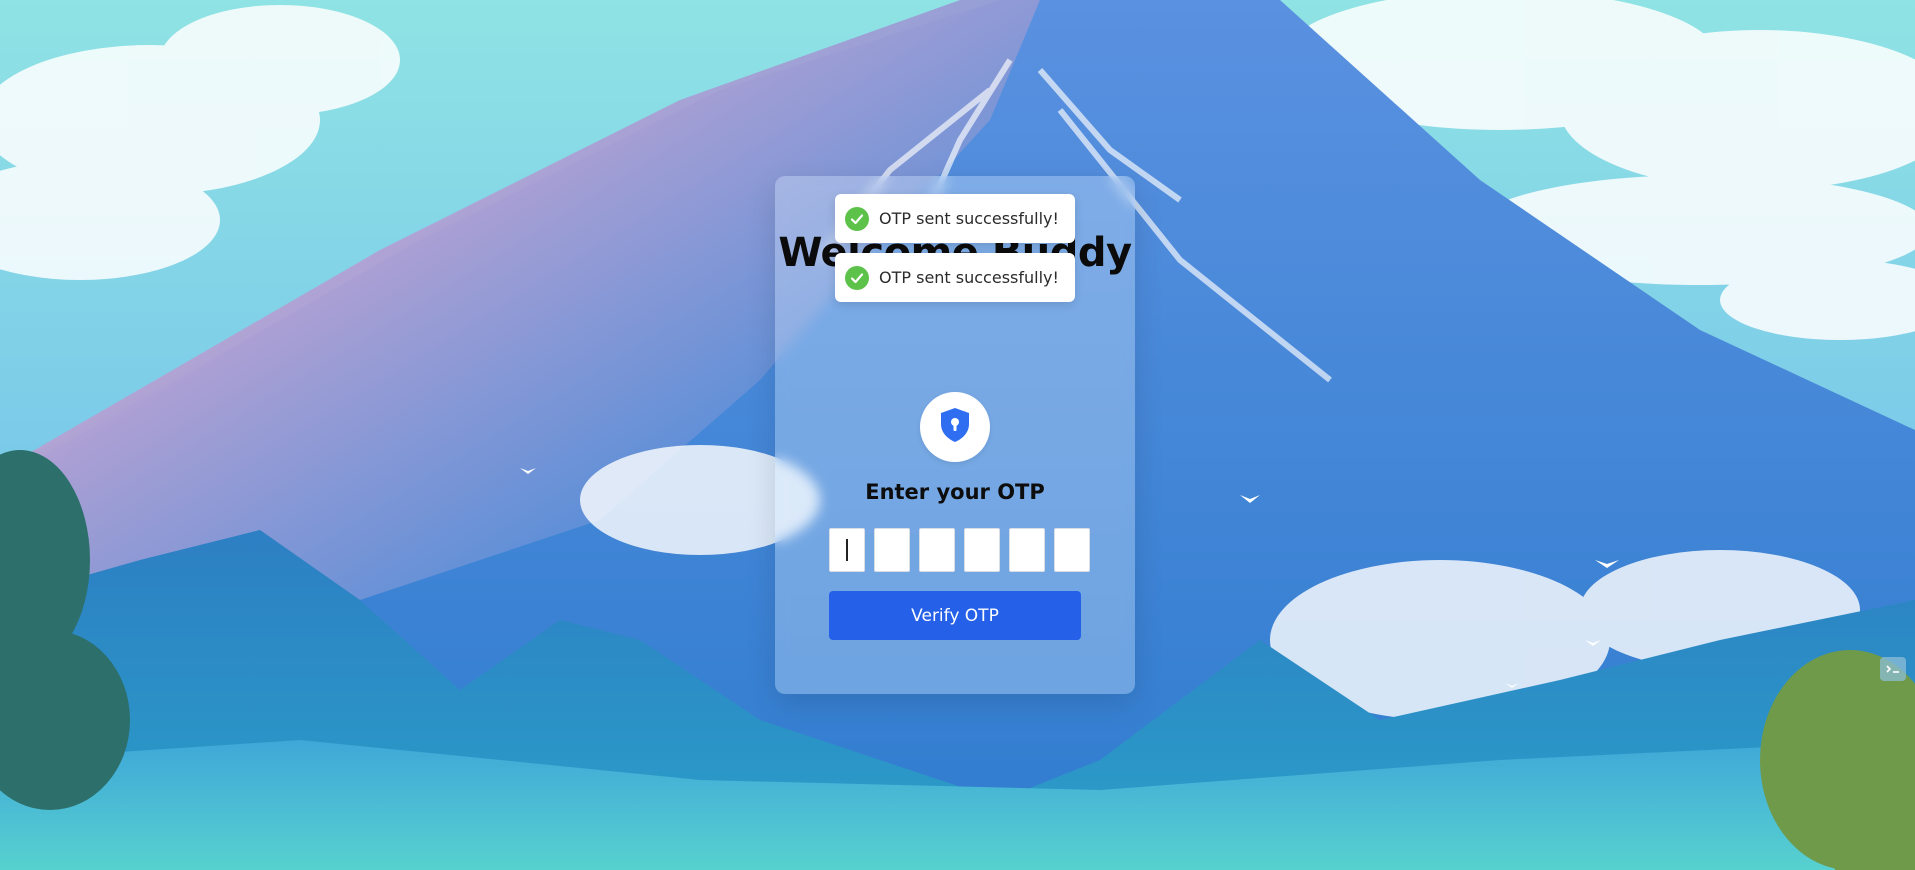 This screenshot has width=1915, height=870. What do you see at coordinates (847, 550) in the screenshot?
I see `text-caret` at bounding box center [847, 550].